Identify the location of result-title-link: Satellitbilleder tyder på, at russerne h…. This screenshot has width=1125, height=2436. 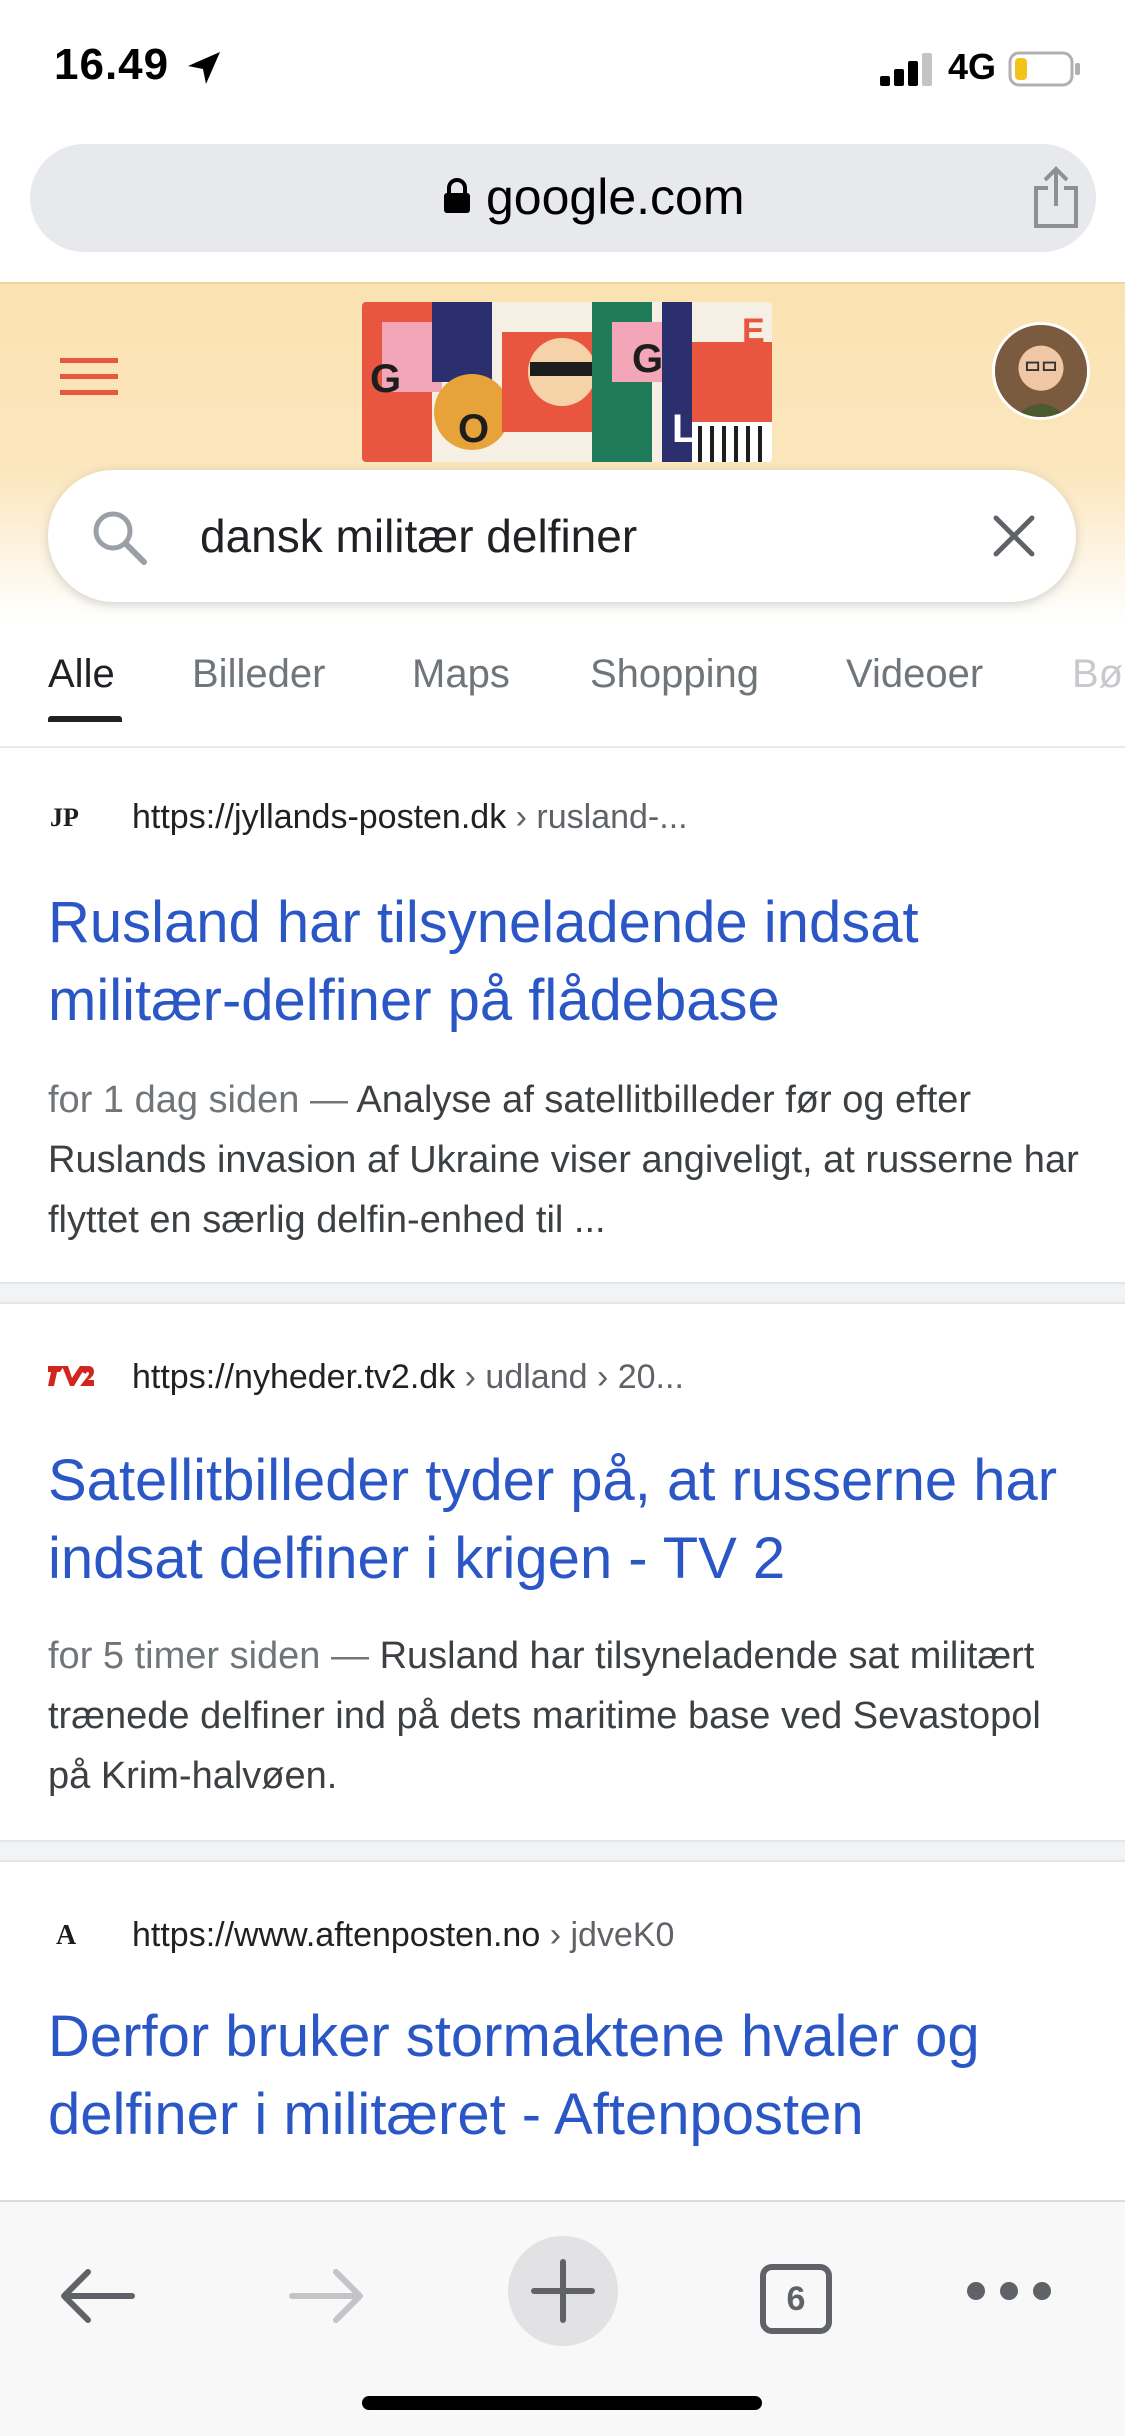
(568, 1520).